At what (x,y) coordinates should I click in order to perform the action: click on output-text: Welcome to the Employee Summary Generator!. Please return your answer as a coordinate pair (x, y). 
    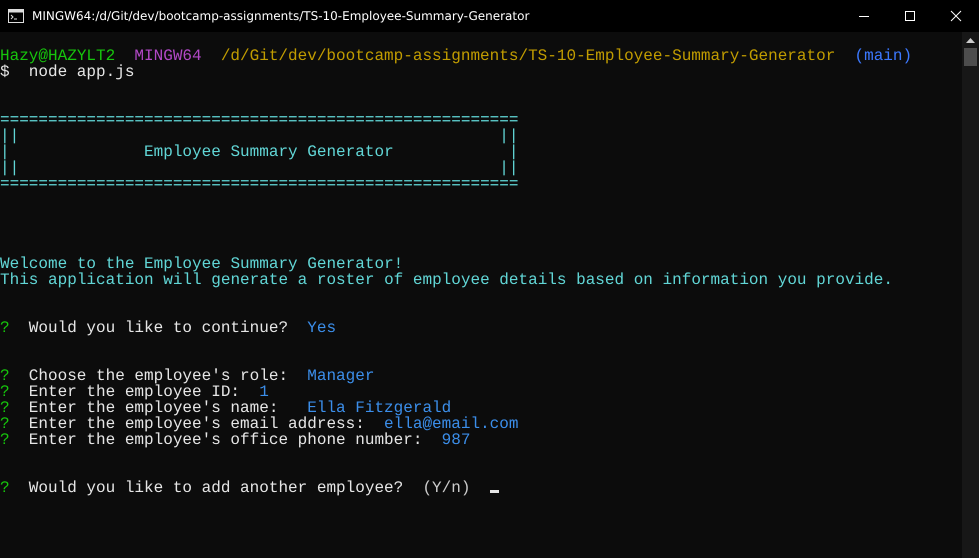
    Looking at the image, I should click on (202, 264).